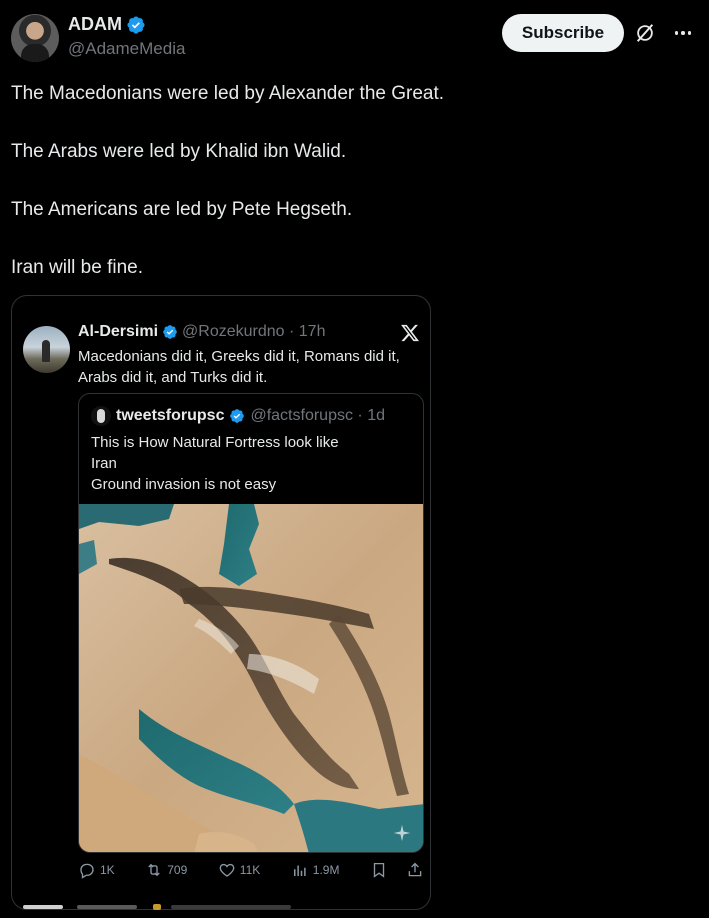 The width and height of the screenshot is (709, 918). What do you see at coordinates (154, 870) in the screenshot?
I see `repost-icon` at bounding box center [154, 870].